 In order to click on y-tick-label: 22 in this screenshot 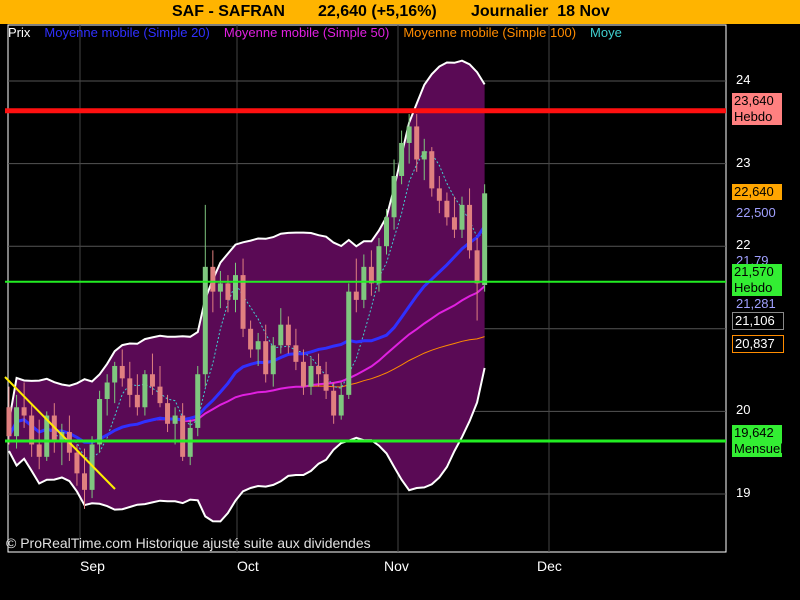, I will do `click(743, 245)`.